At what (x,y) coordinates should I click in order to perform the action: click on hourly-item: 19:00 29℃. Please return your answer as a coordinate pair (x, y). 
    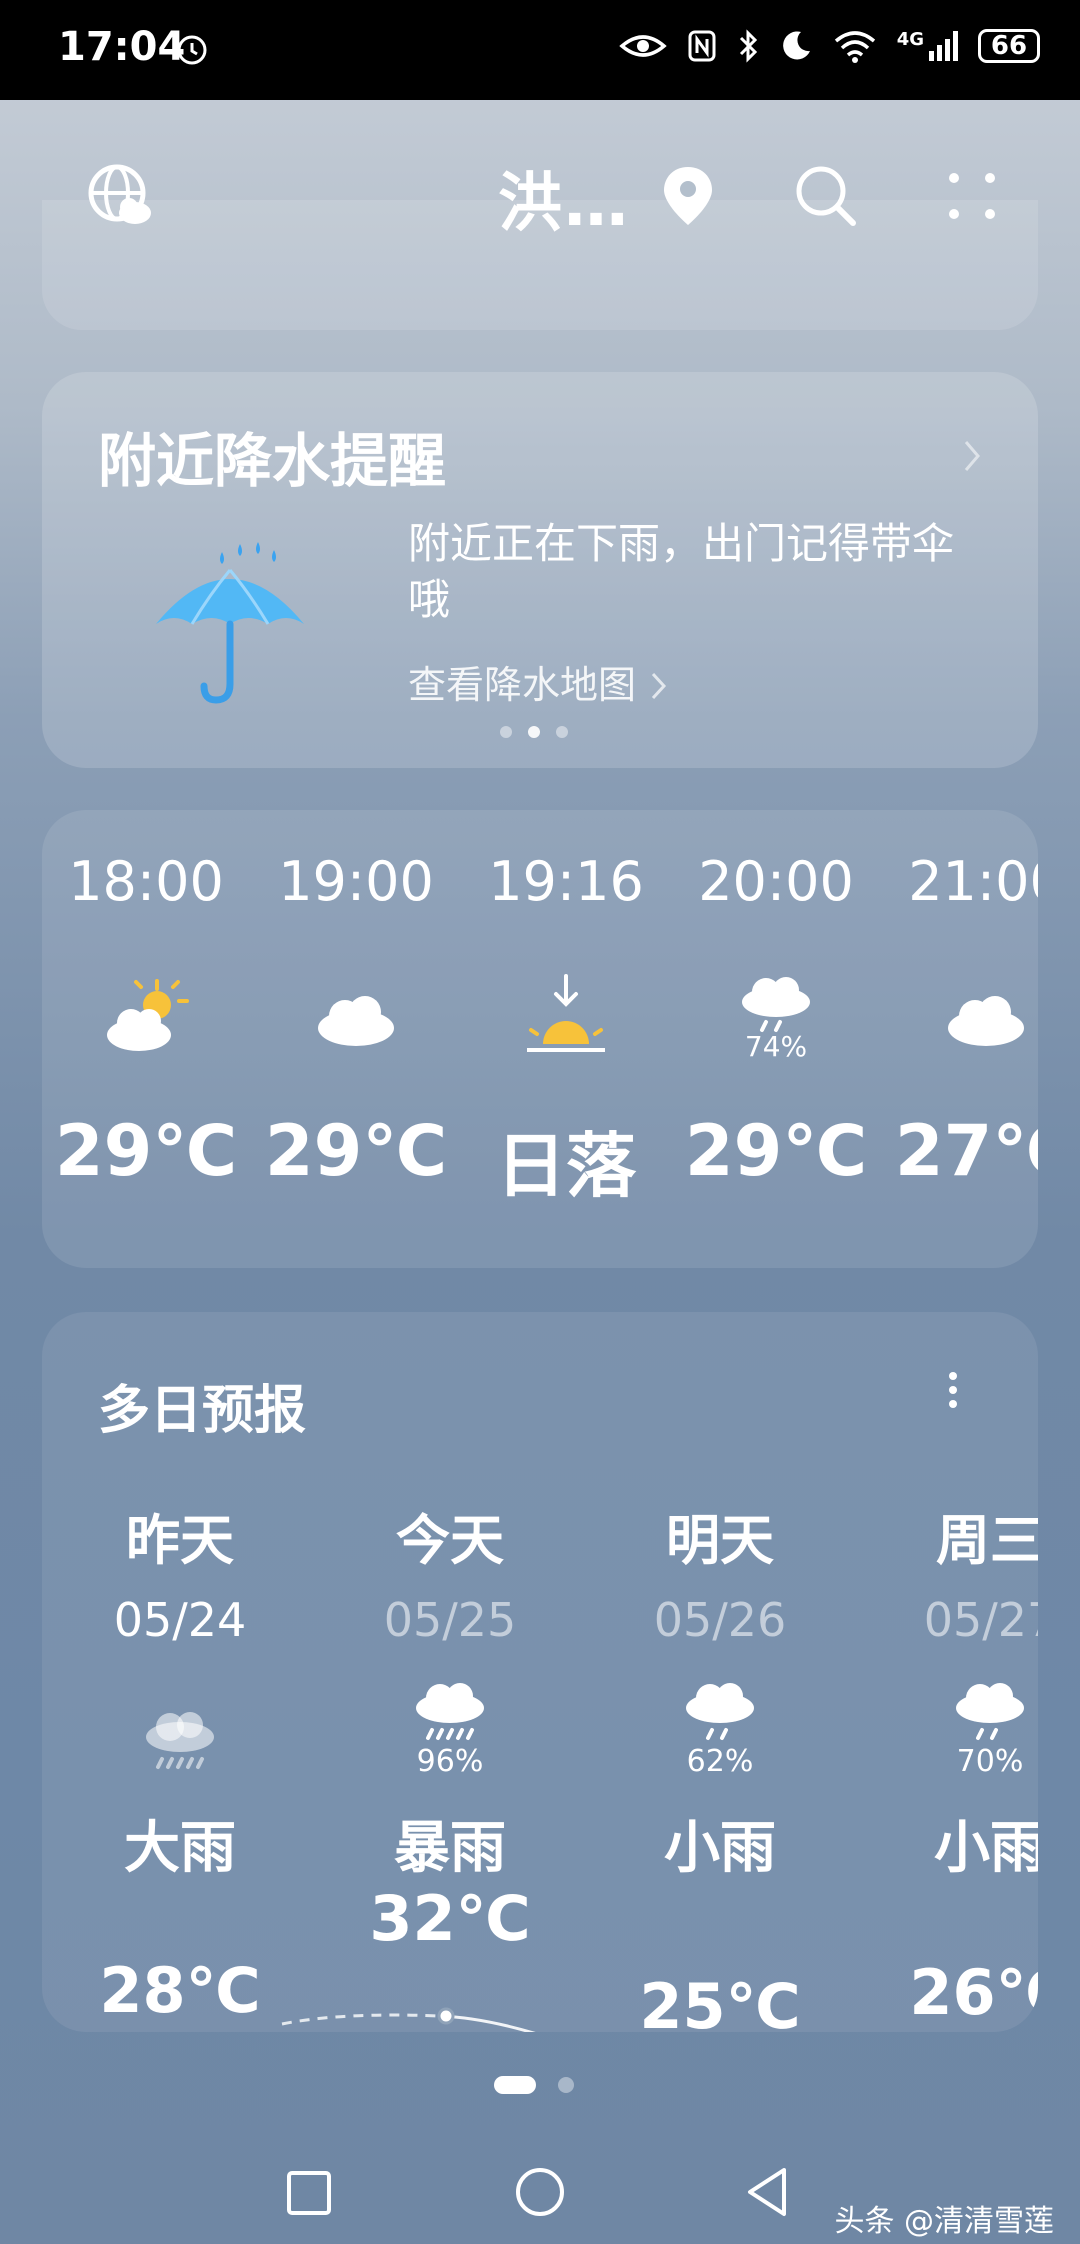
    Looking at the image, I should click on (356, 1021).